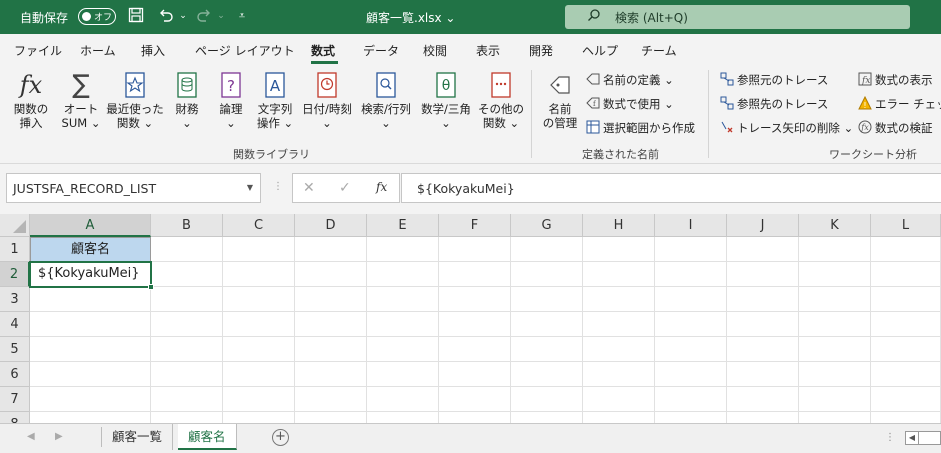  What do you see at coordinates (895, 80) in the screenshot?
I see `show-formulas-button: fx 数式の表示` at bounding box center [895, 80].